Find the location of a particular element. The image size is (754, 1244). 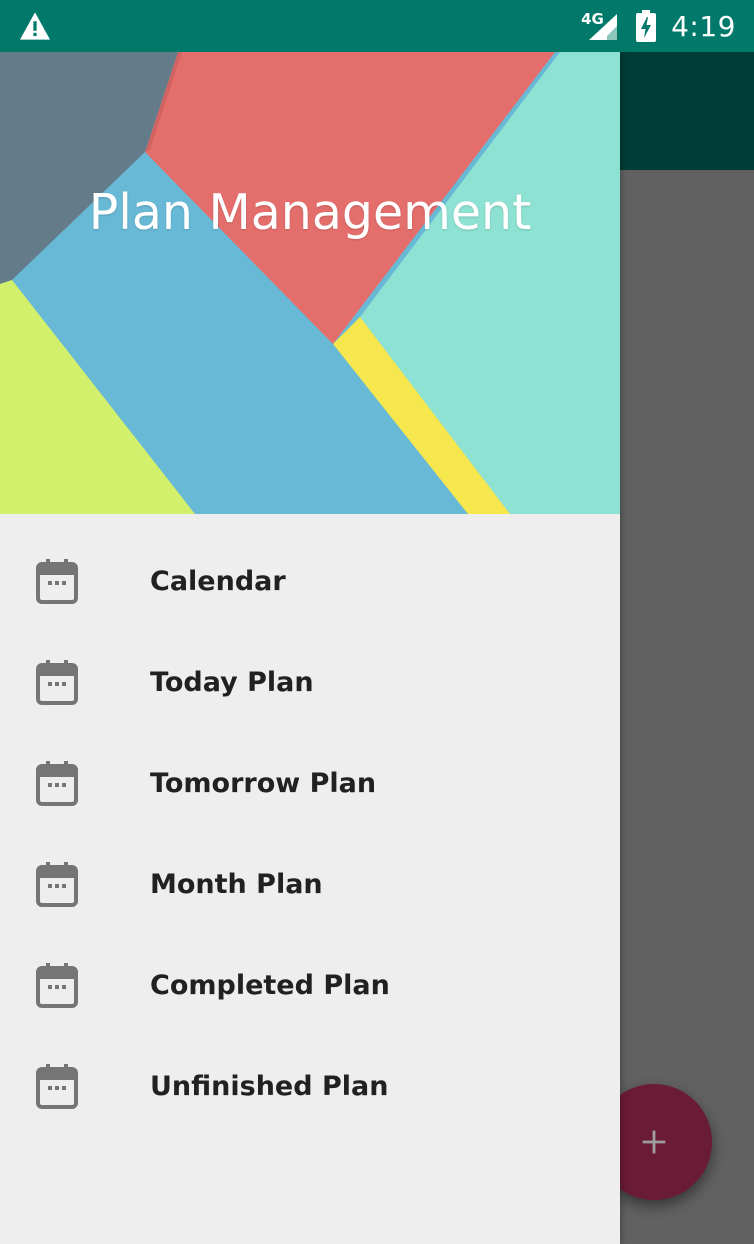

menu-item-label: Month Plan is located at coordinates (236, 884).